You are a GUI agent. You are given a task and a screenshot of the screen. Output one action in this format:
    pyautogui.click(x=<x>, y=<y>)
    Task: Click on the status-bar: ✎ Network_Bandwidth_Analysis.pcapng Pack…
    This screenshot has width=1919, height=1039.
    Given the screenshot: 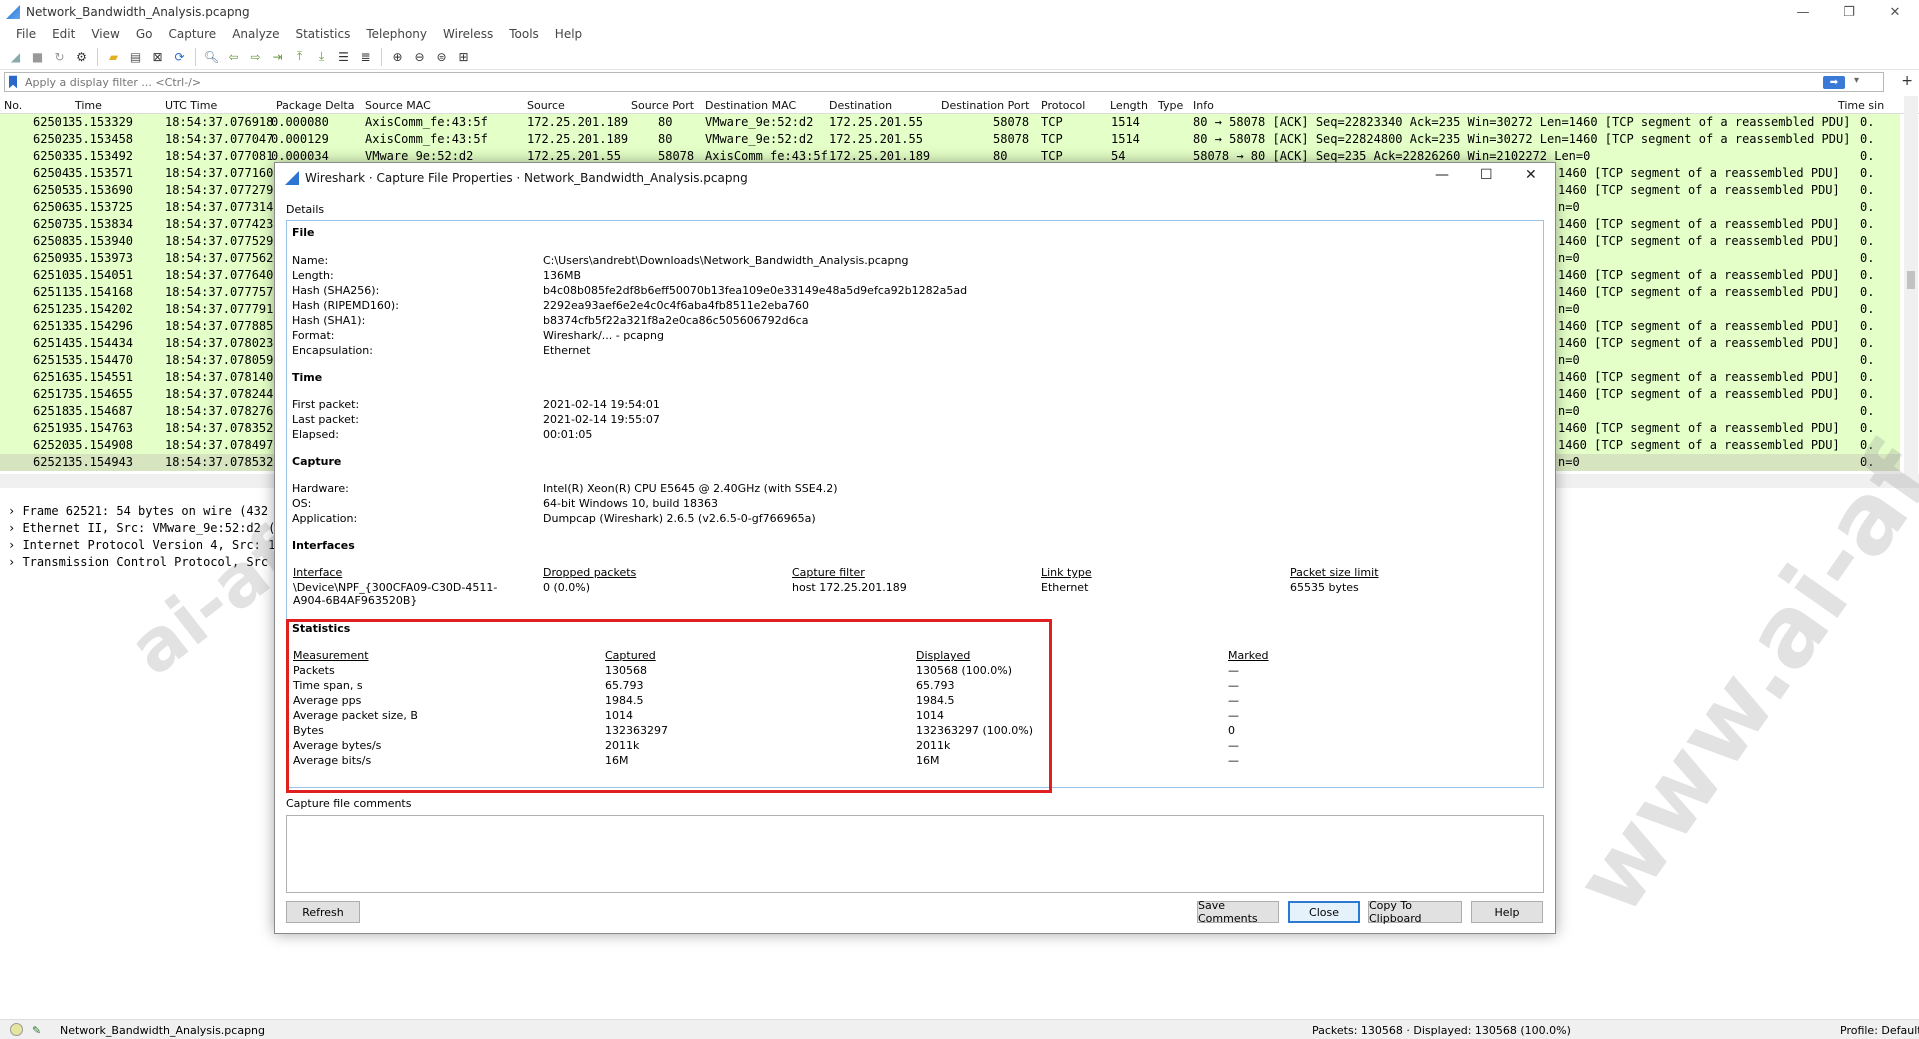 What is the action you would take?
    pyautogui.click(x=959, y=1029)
    